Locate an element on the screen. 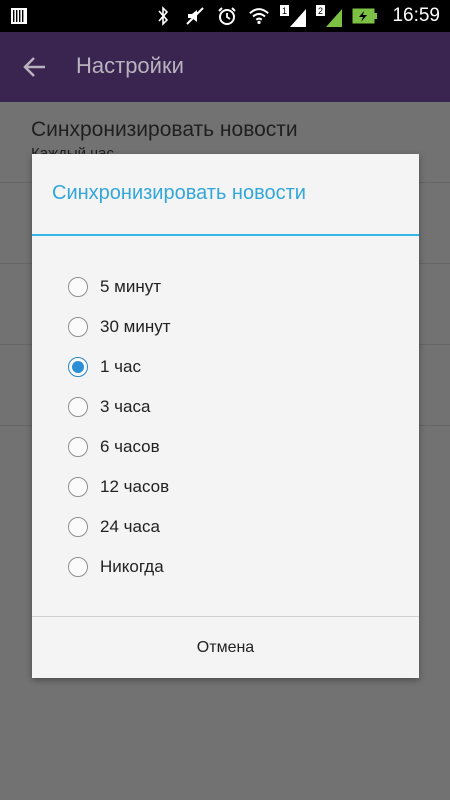  alarm-icon is located at coordinates (227, 16).